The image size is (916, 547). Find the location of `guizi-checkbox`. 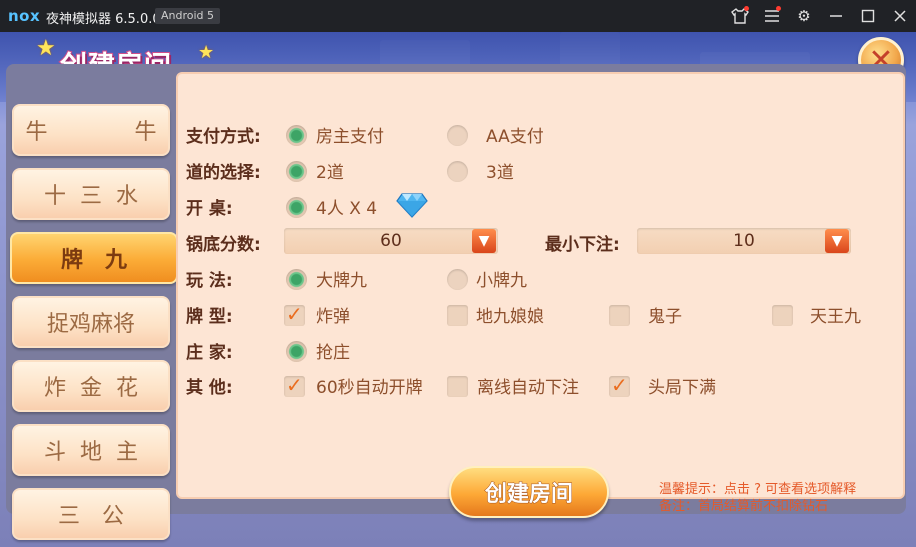

guizi-checkbox is located at coordinates (619, 315).